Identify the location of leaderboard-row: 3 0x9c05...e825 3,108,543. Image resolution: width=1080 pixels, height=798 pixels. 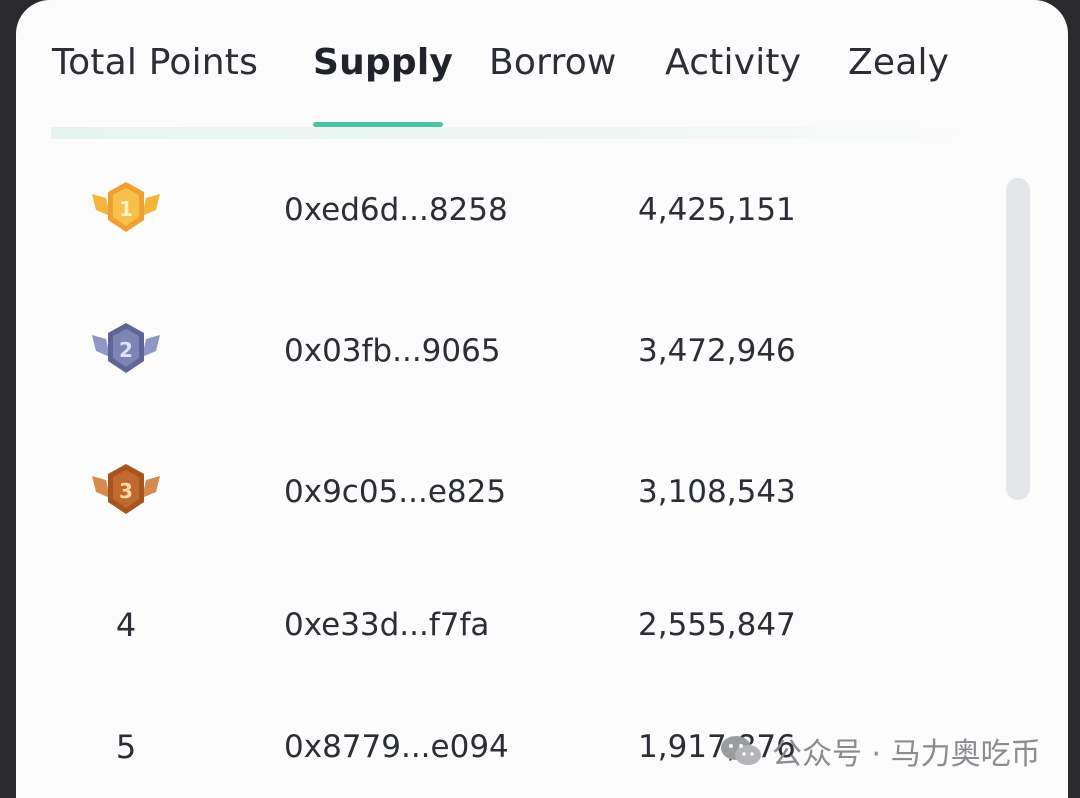
(506, 492).